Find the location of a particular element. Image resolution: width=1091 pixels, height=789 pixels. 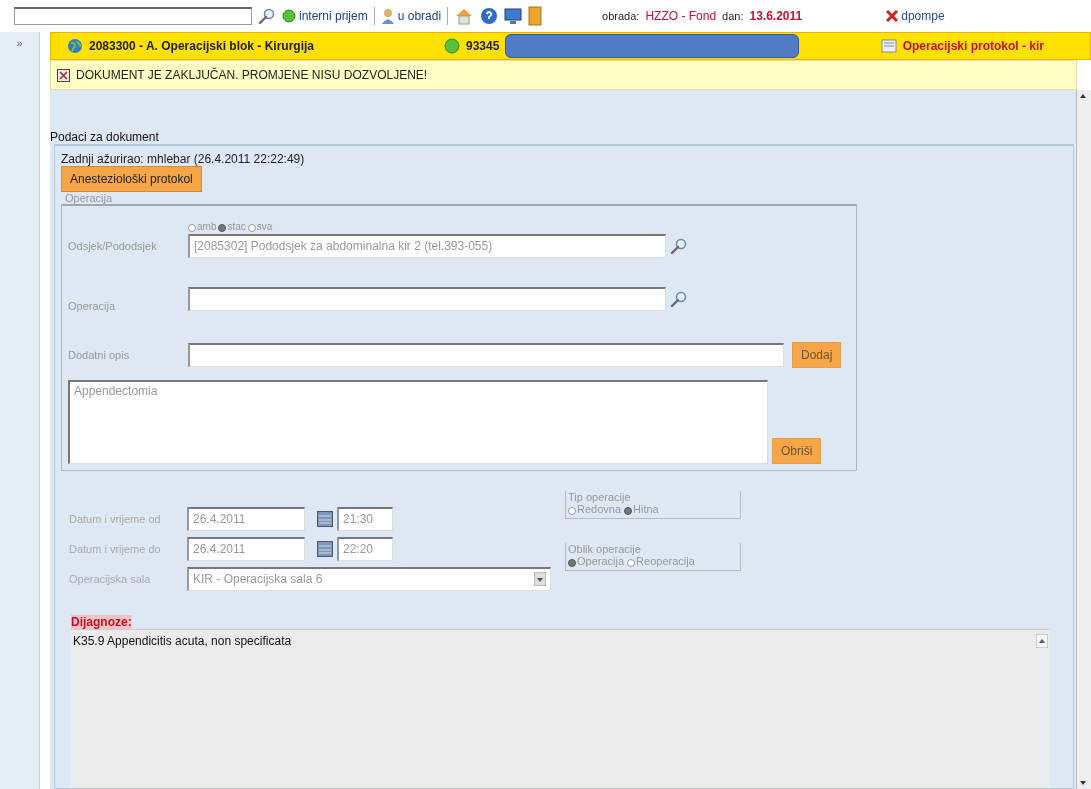

radio-label: Operacija is located at coordinates (601, 561).